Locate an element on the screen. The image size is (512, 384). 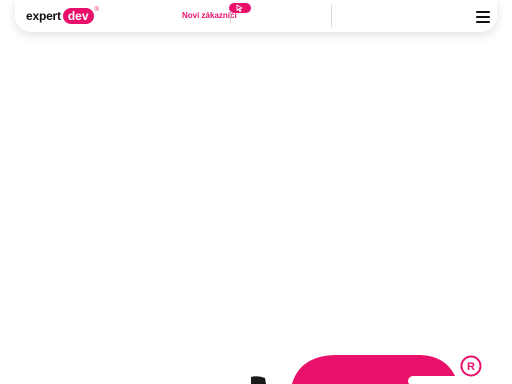
new-customers-link: Noví zákazníci is located at coordinates (209, 15).